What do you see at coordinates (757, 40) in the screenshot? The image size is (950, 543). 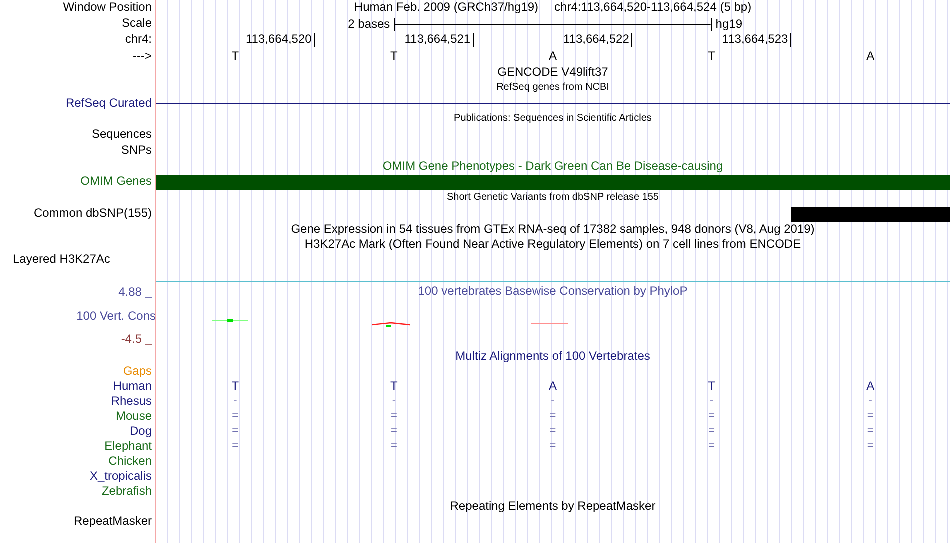 I see `coordinate-label: 113,664,523` at bounding box center [757, 40].